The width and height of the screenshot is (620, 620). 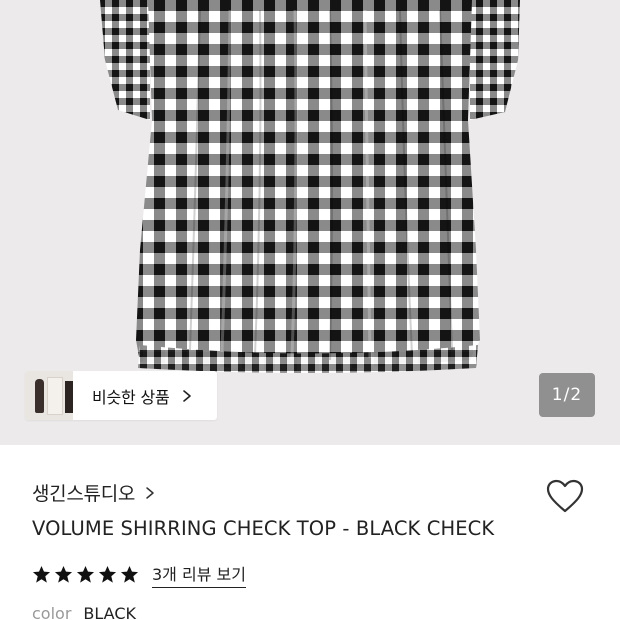 What do you see at coordinates (199, 574) in the screenshot?
I see `view-reviews-link: 3개 리뷰 보기` at bounding box center [199, 574].